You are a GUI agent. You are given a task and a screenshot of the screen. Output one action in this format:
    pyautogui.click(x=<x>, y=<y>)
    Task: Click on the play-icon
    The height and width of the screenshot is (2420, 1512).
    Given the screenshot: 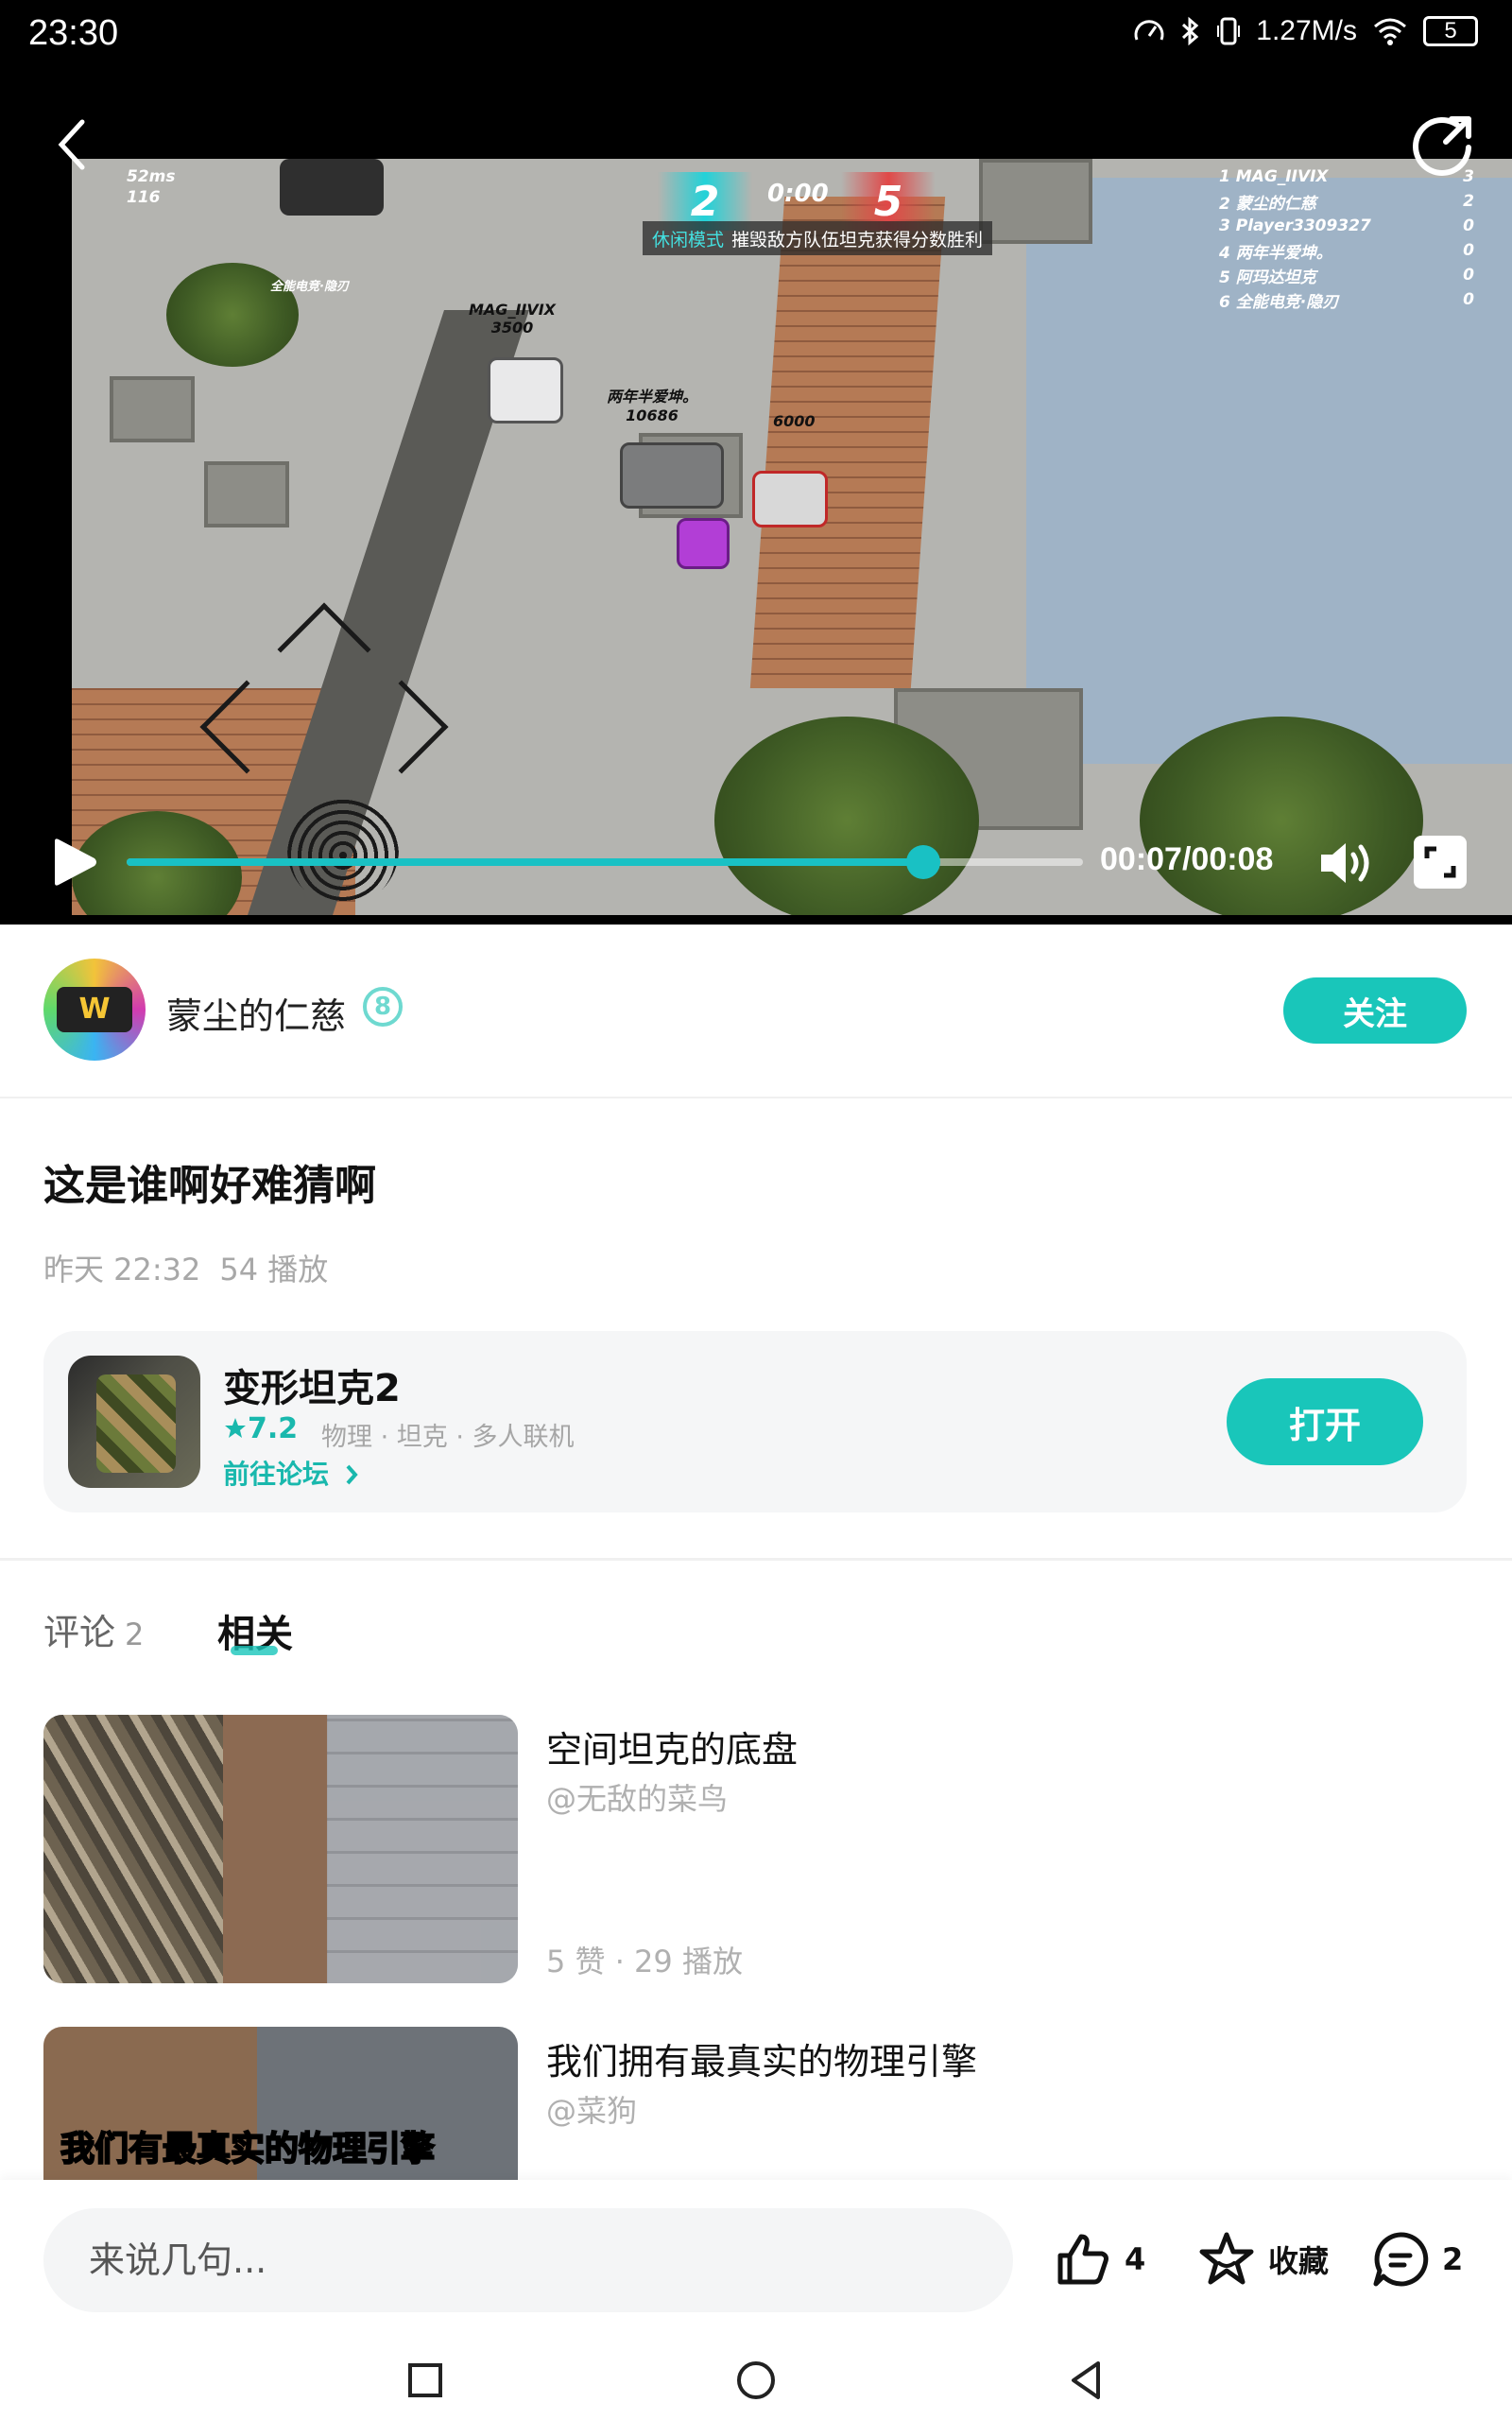 What is the action you would take?
    pyautogui.click(x=75, y=862)
    